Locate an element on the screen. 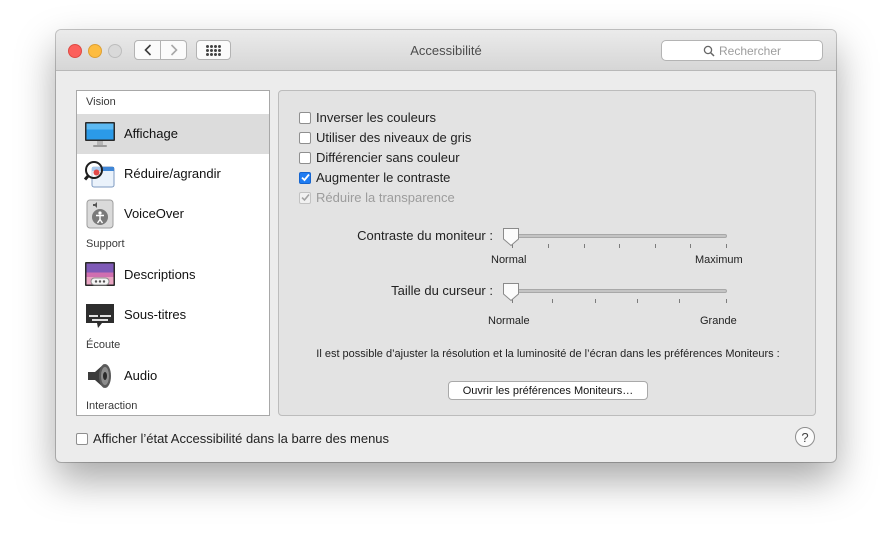 This screenshot has width=892, height=544. sidebar-item-voiceover: VoiceOver is located at coordinates (173, 214).